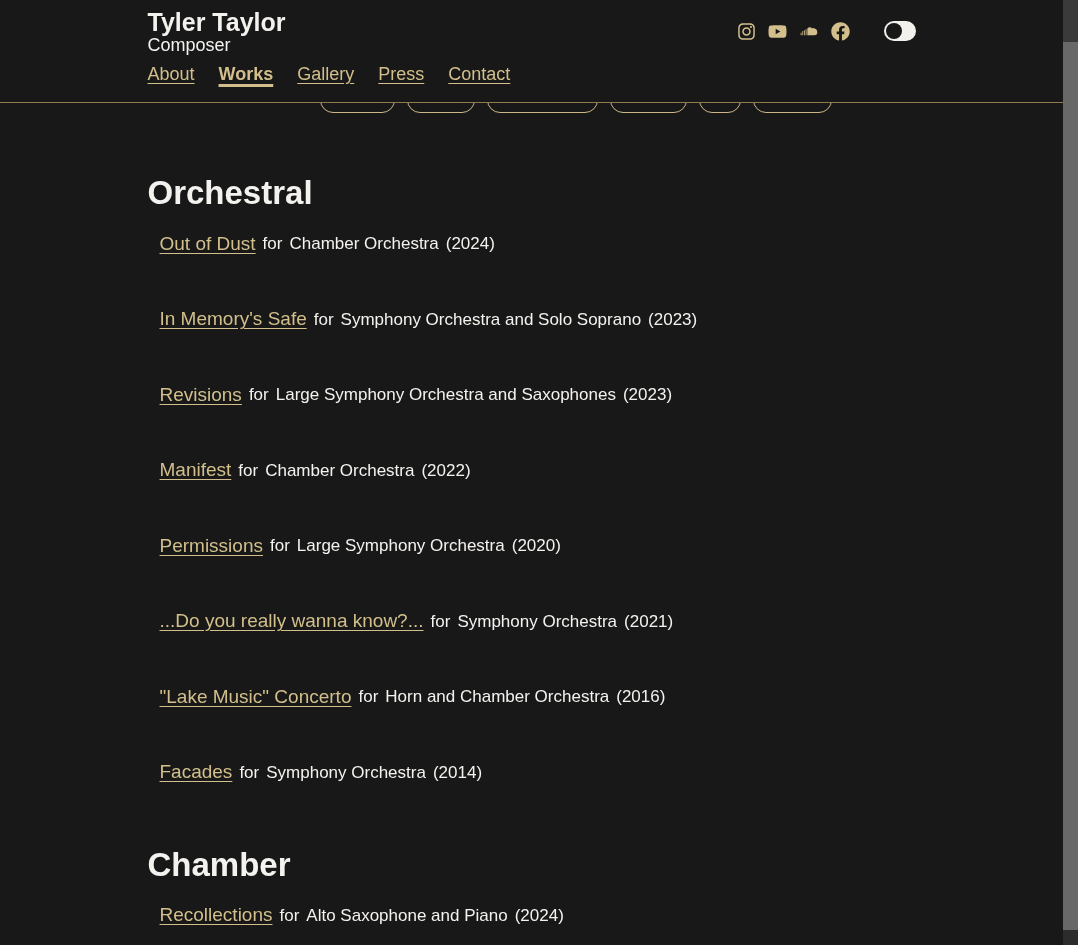  What do you see at coordinates (407, 915) in the screenshot?
I see `instrumentation: Alto Saxophone and Piano` at bounding box center [407, 915].